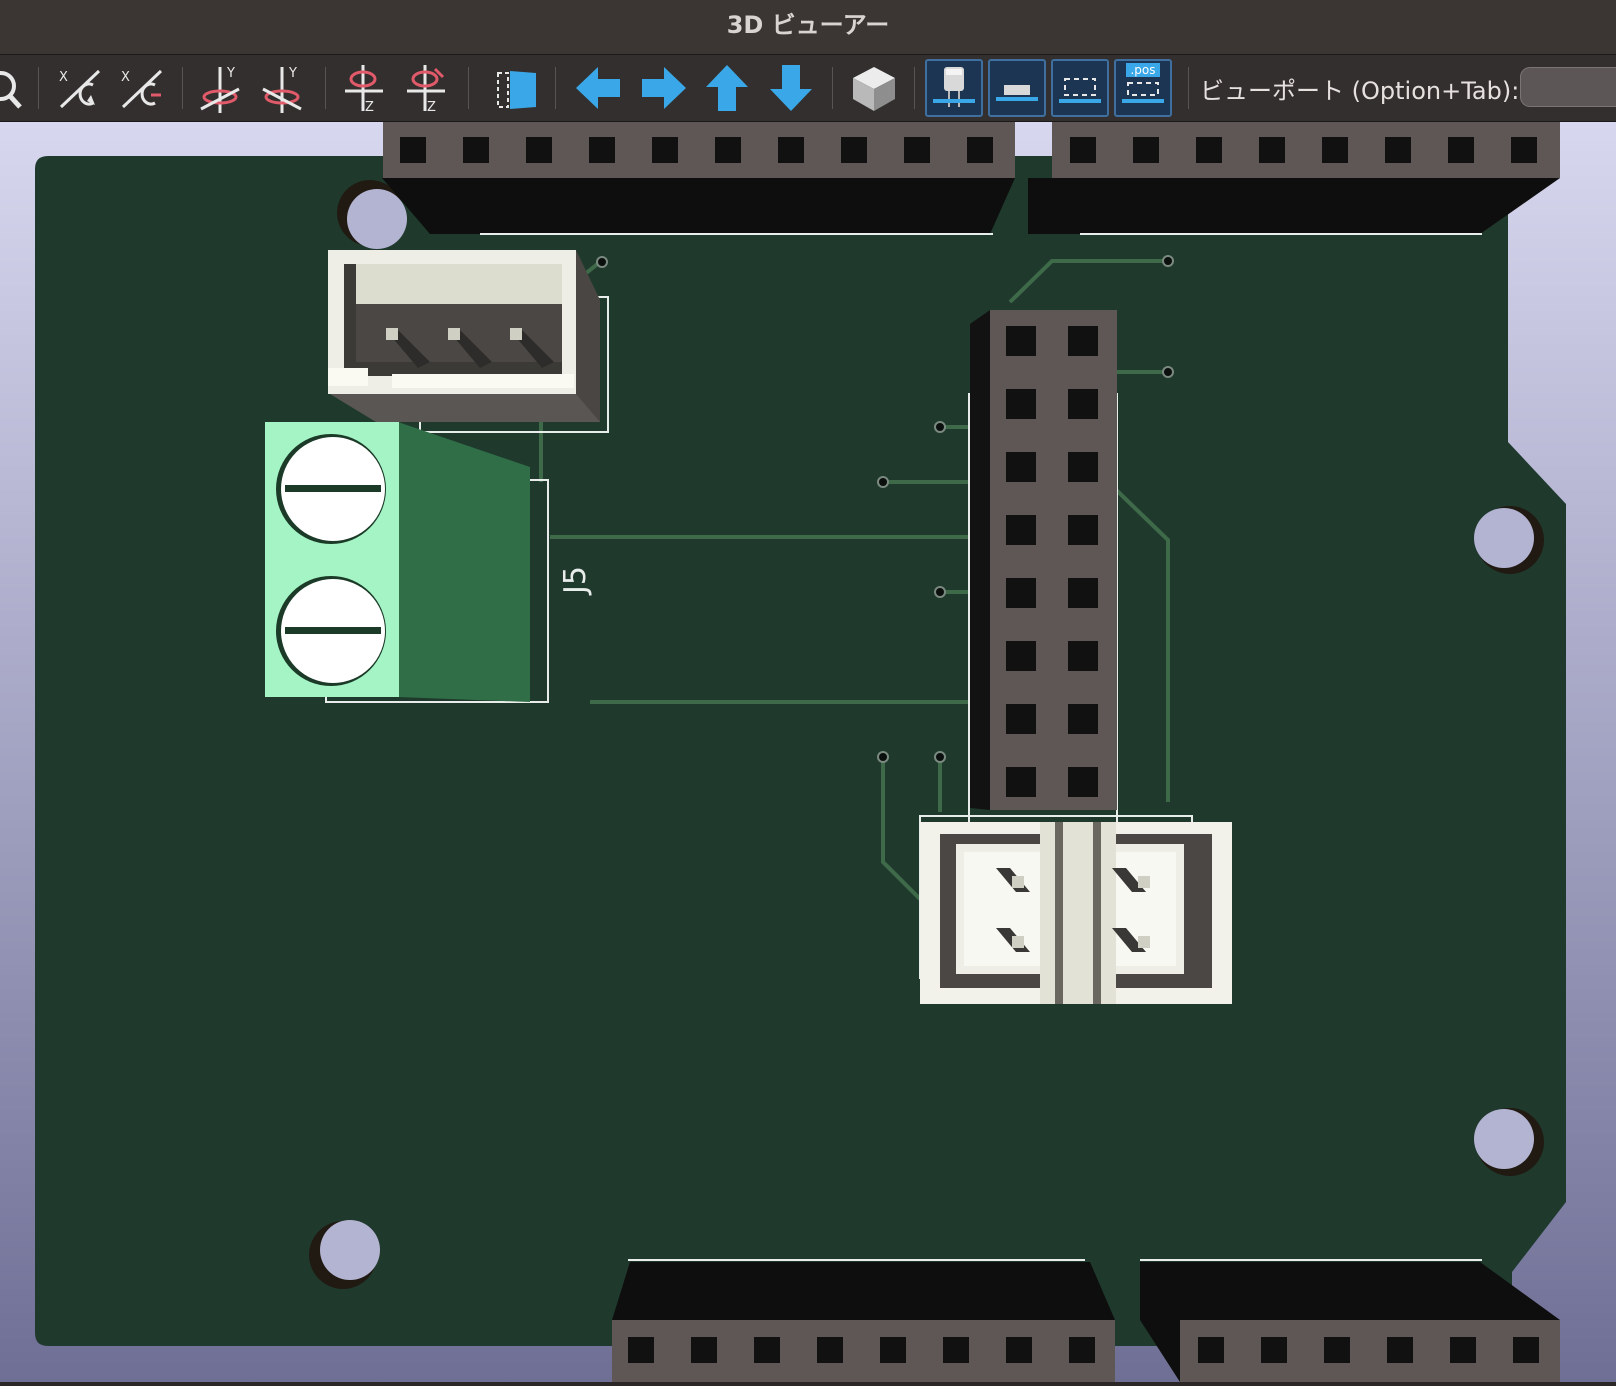 This screenshot has width=1616, height=1386. What do you see at coordinates (1017, 93) in the screenshot?
I see `show-smd-icon` at bounding box center [1017, 93].